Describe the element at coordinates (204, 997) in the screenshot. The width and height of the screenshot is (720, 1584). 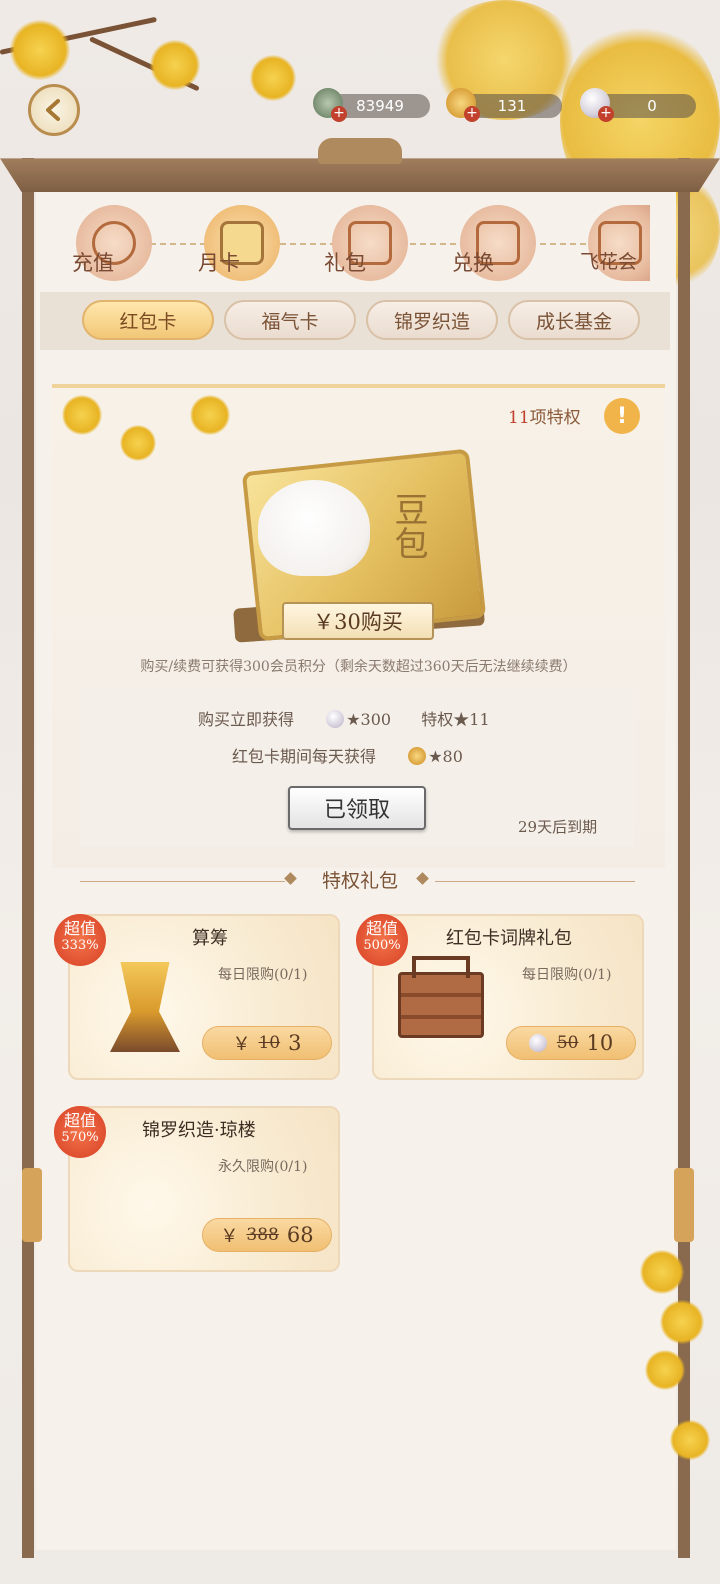
I see `gift-card: 算筹 每日限购(0/1) ￥ 10 3` at that location.